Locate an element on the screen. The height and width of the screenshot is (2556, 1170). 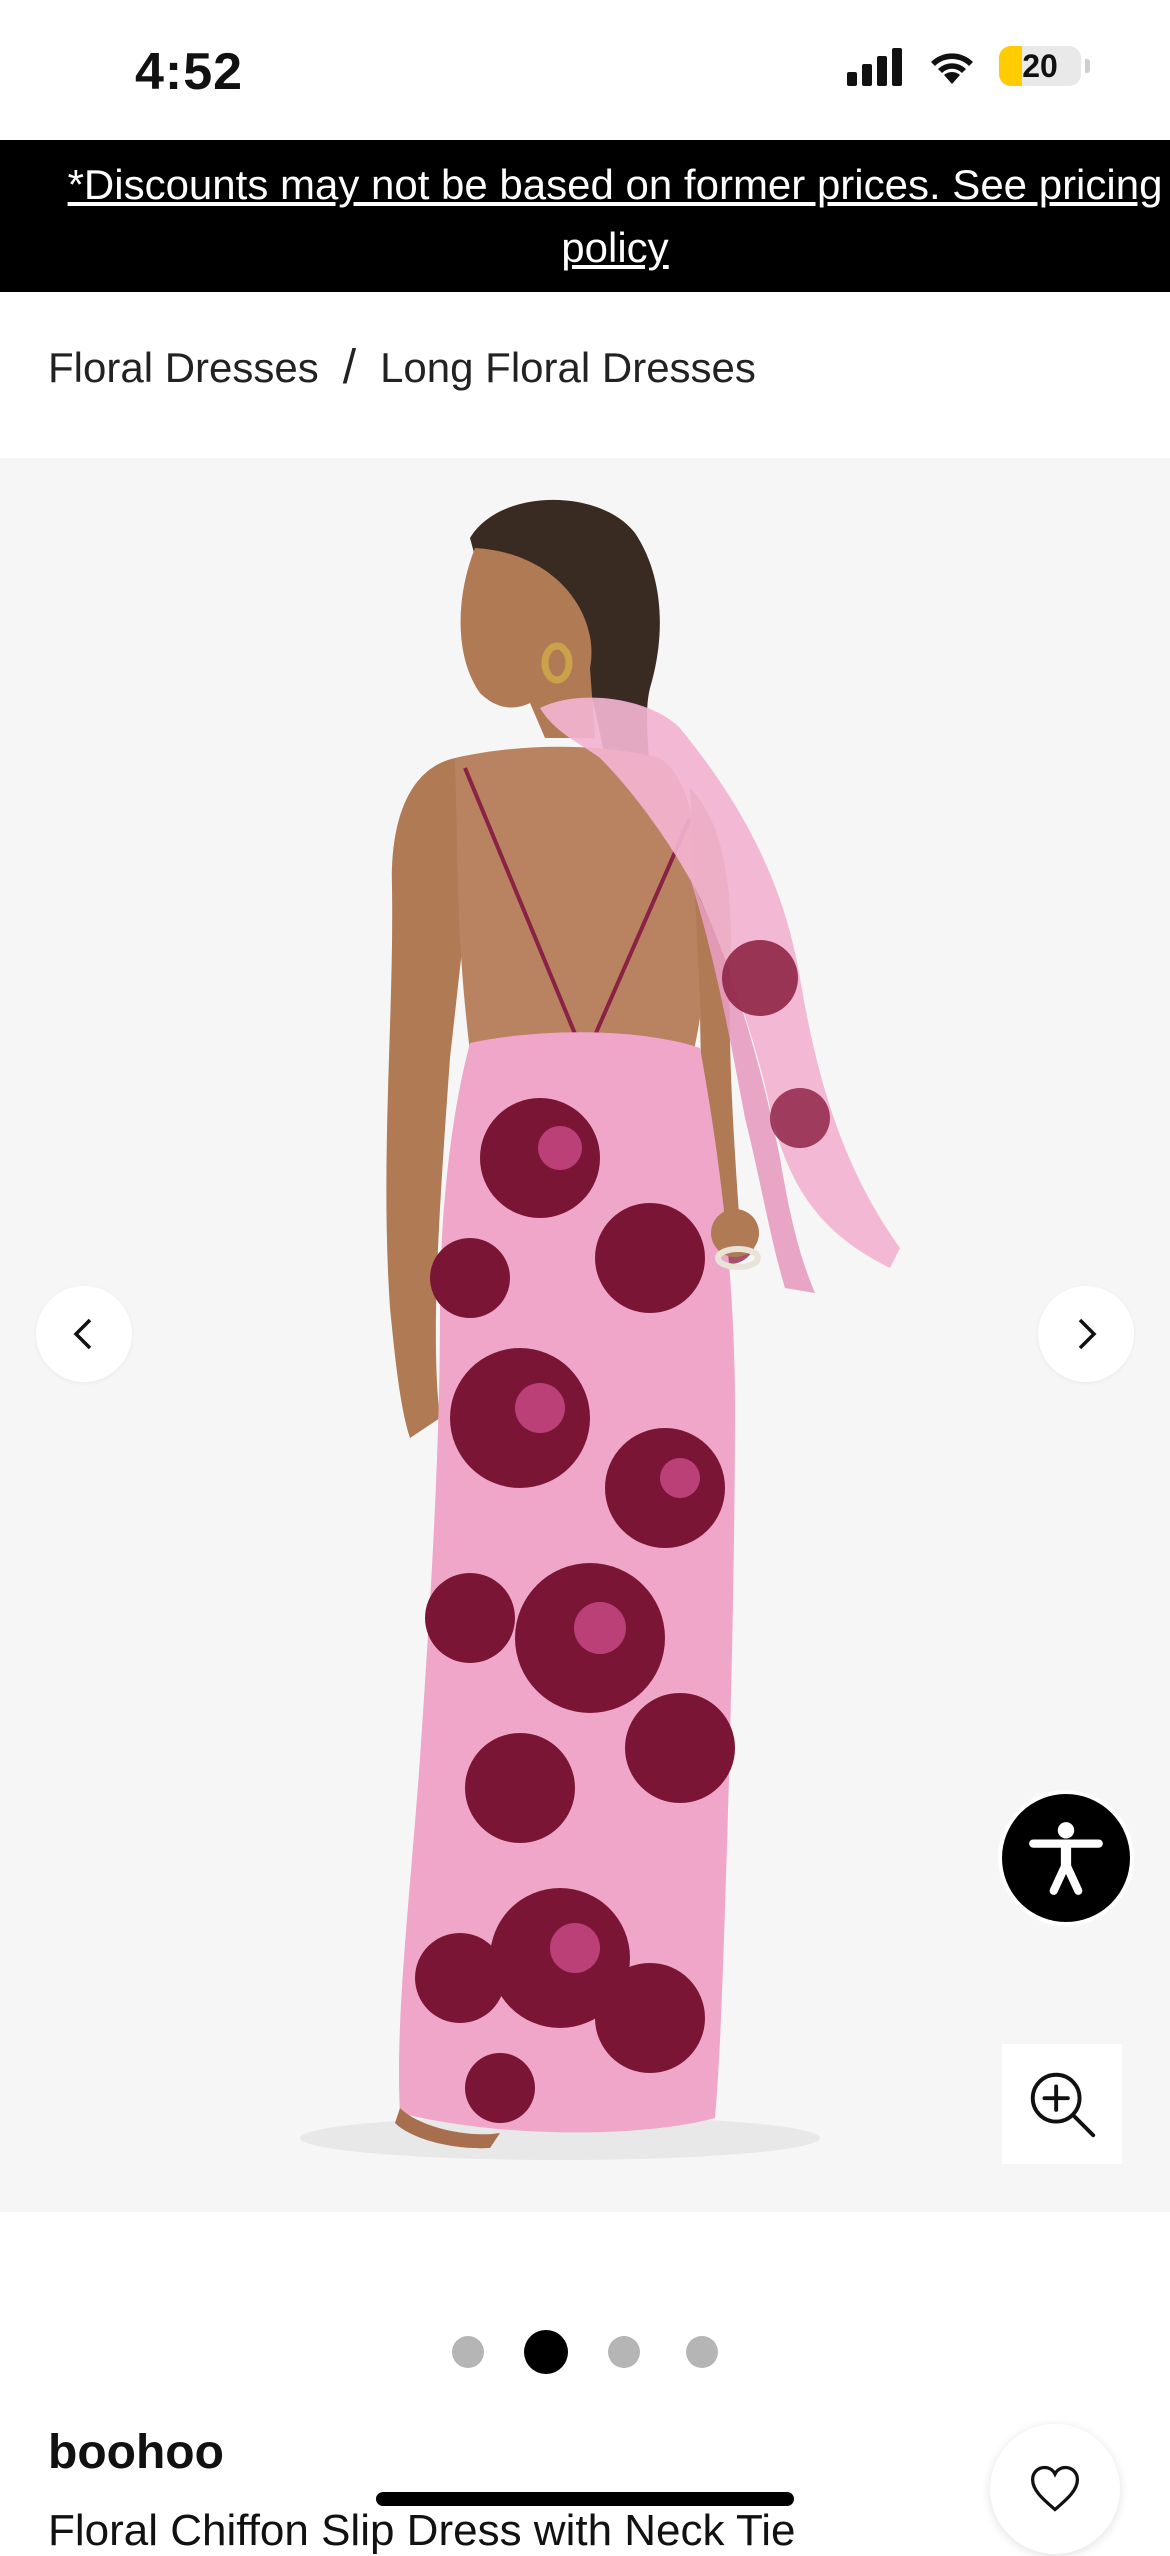
battery-indicator: 20 is located at coordinates (1040, 66).